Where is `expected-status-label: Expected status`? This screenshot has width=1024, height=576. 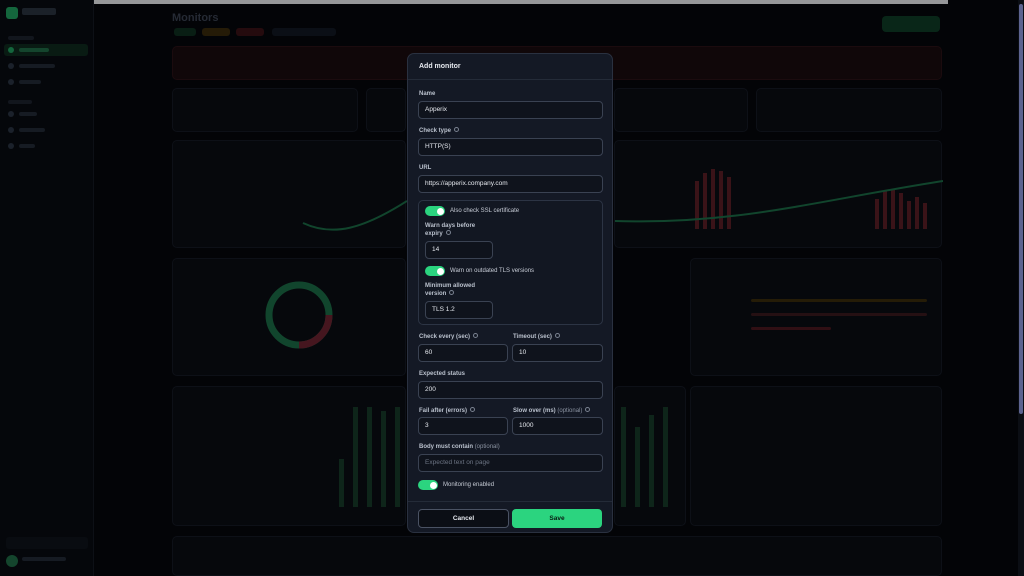 expected-status-label: Expected status is located at coordinates (442, 374).